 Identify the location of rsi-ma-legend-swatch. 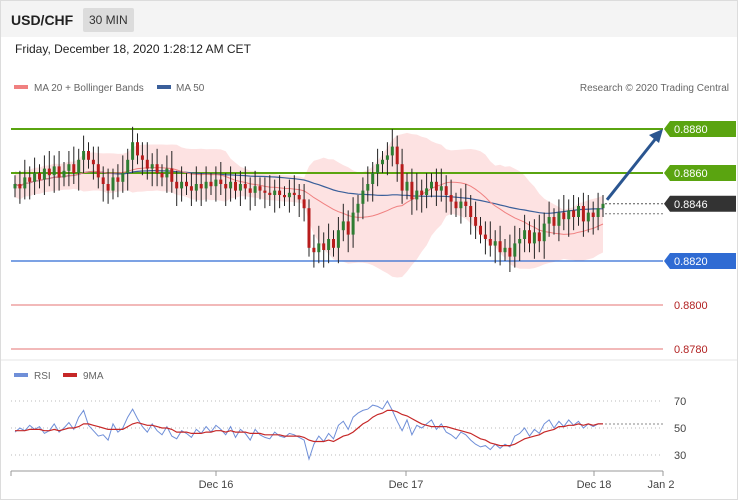
(70, 375).